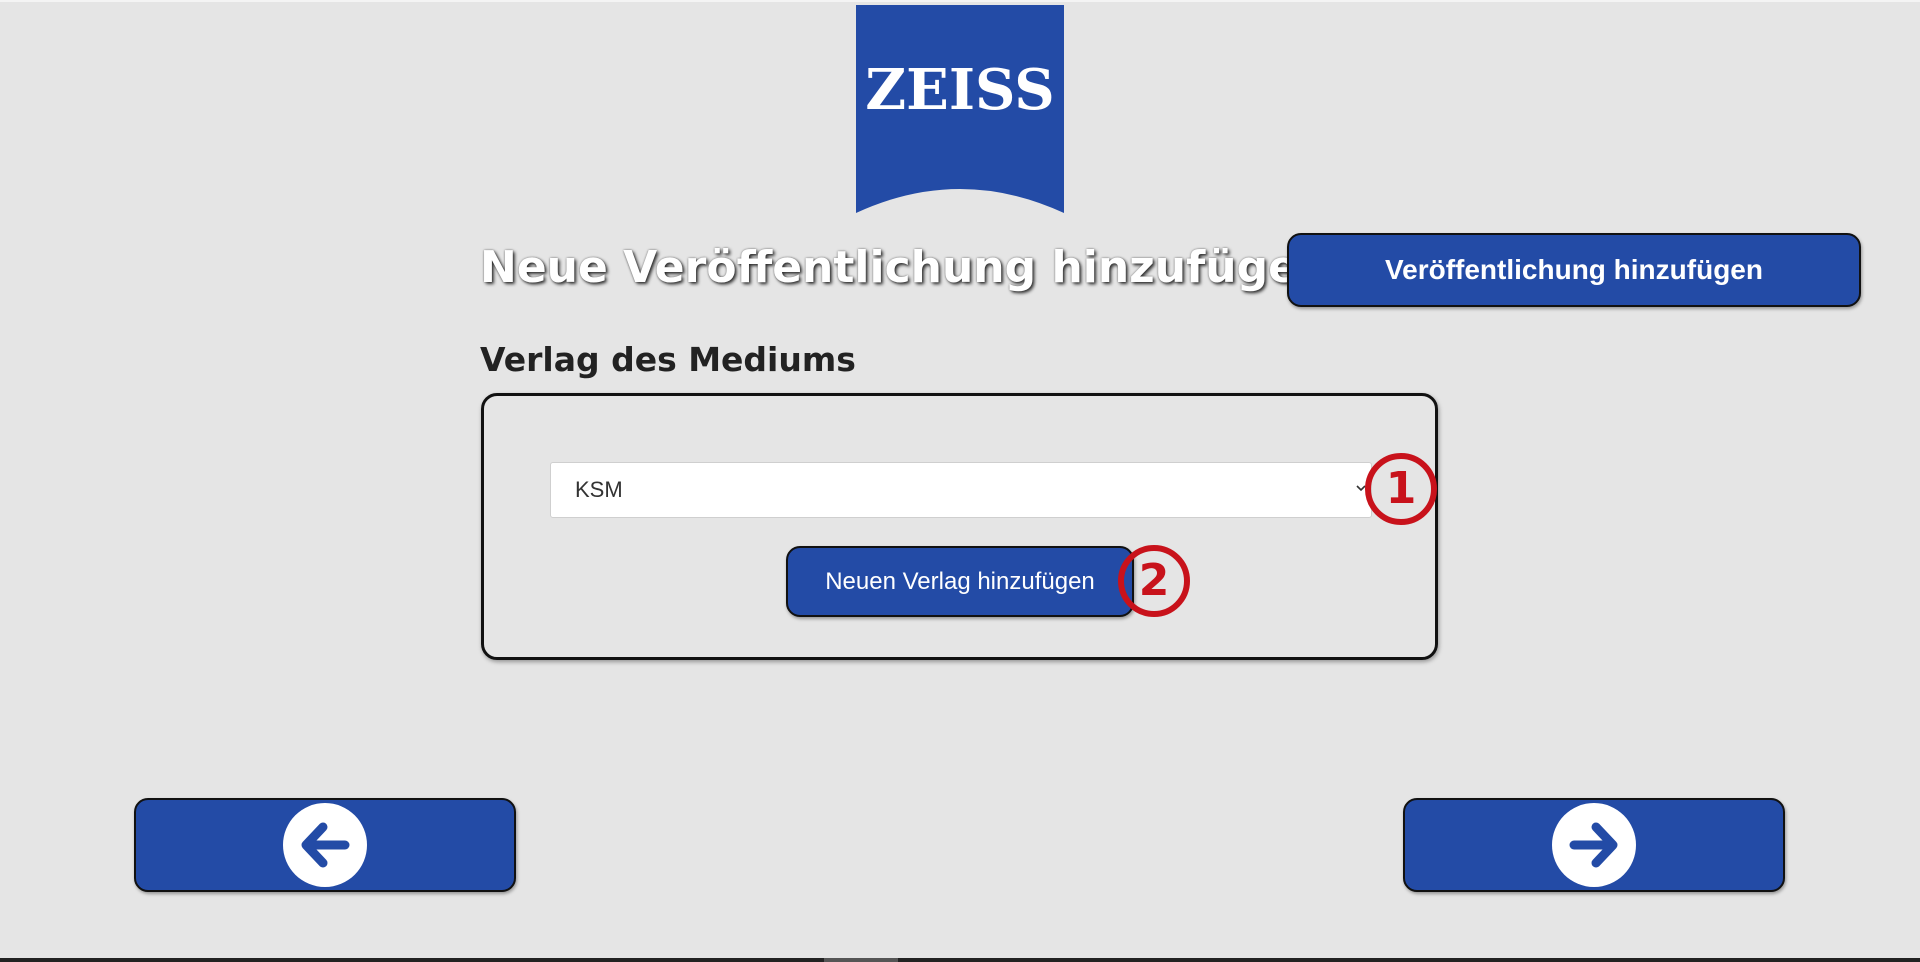 Image resolution: width=1920 pixels, height=962 pixels. Describe the element at coordinates (599, 489) in the screenshot. I see `publisher-select-value: KSM` at that location.